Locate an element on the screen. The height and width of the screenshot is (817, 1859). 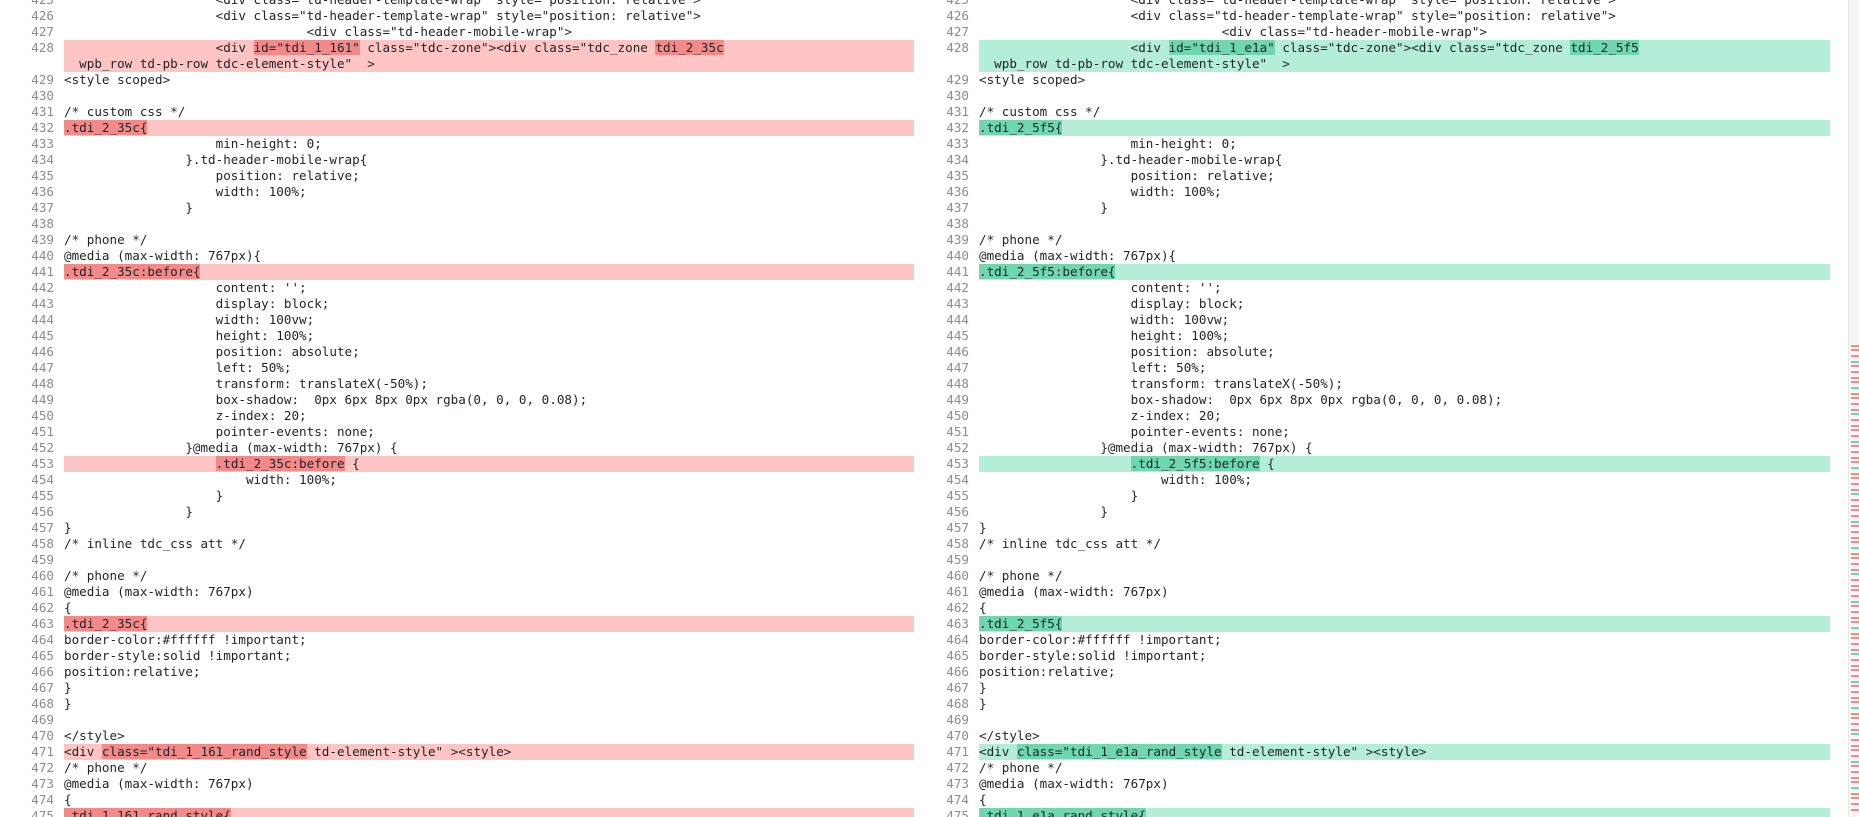
line-number: 455 is located at coordinates (957, 495).